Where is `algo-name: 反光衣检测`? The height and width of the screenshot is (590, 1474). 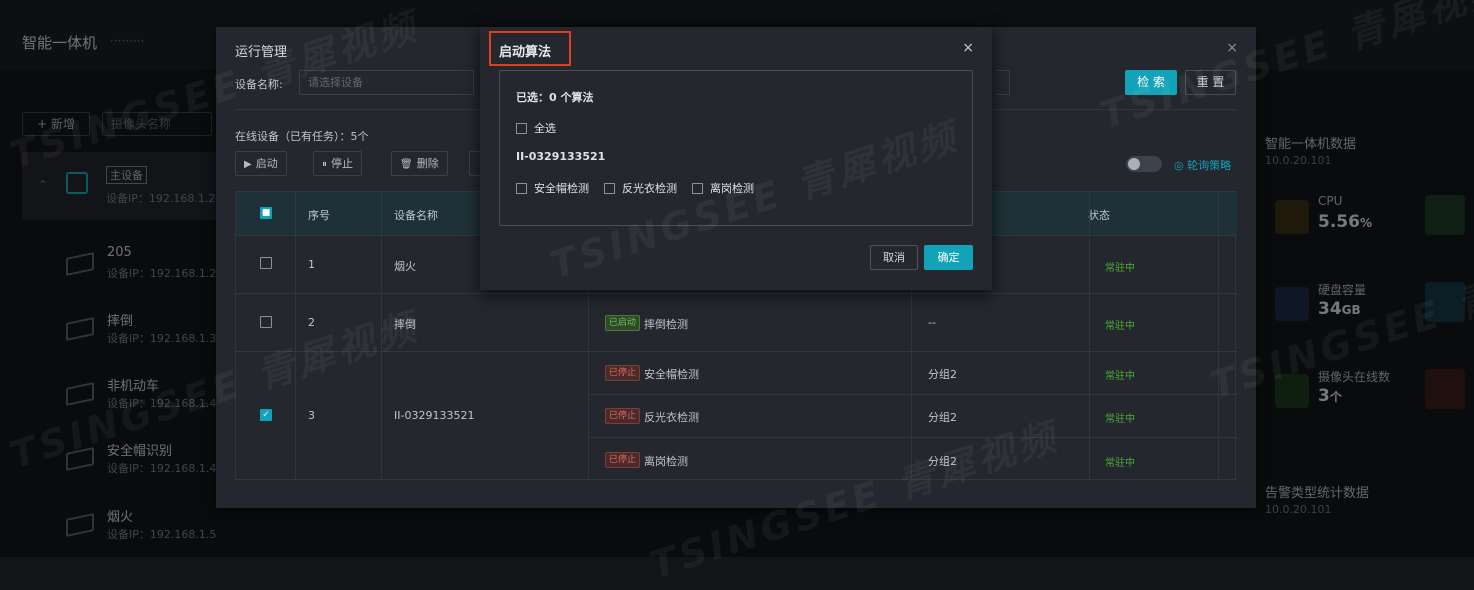 algo-name: 反光衣检测 is located at coordinates (671, 417).